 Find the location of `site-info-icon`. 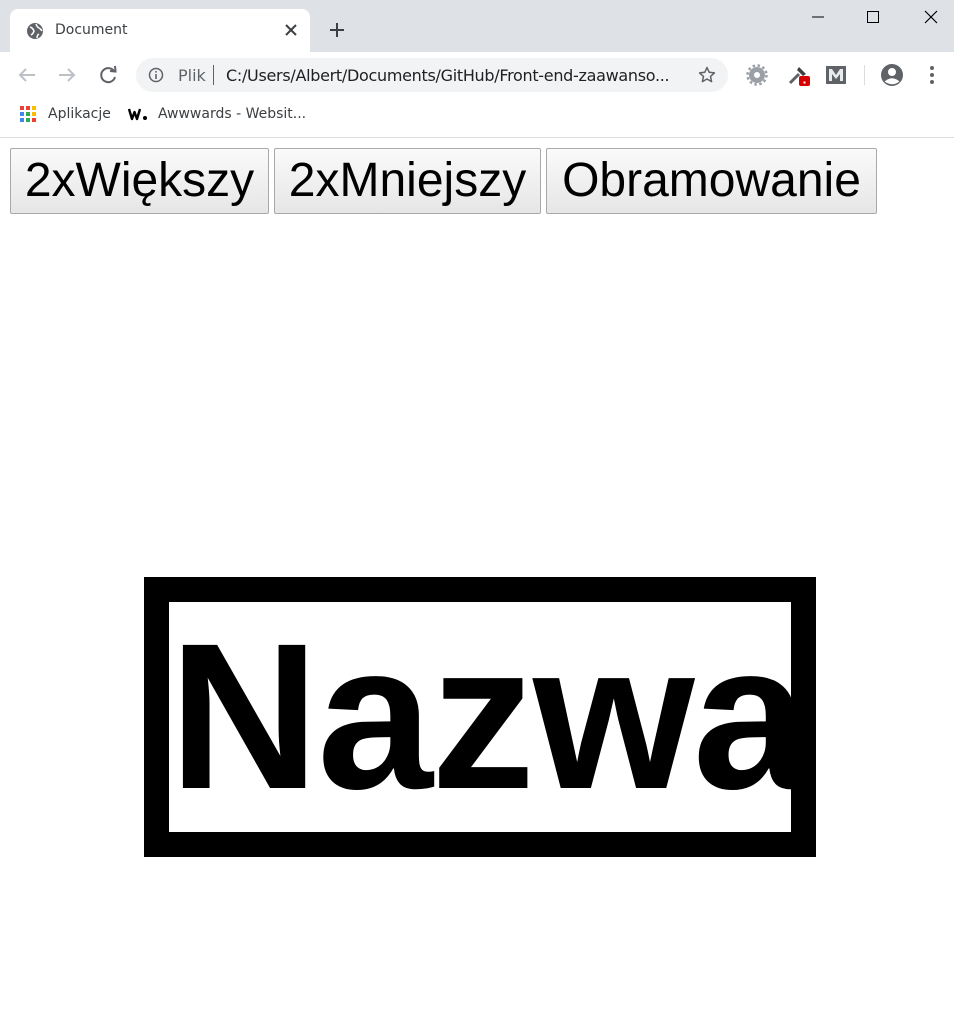

site-info-icon is located at coordinates (156, 75).